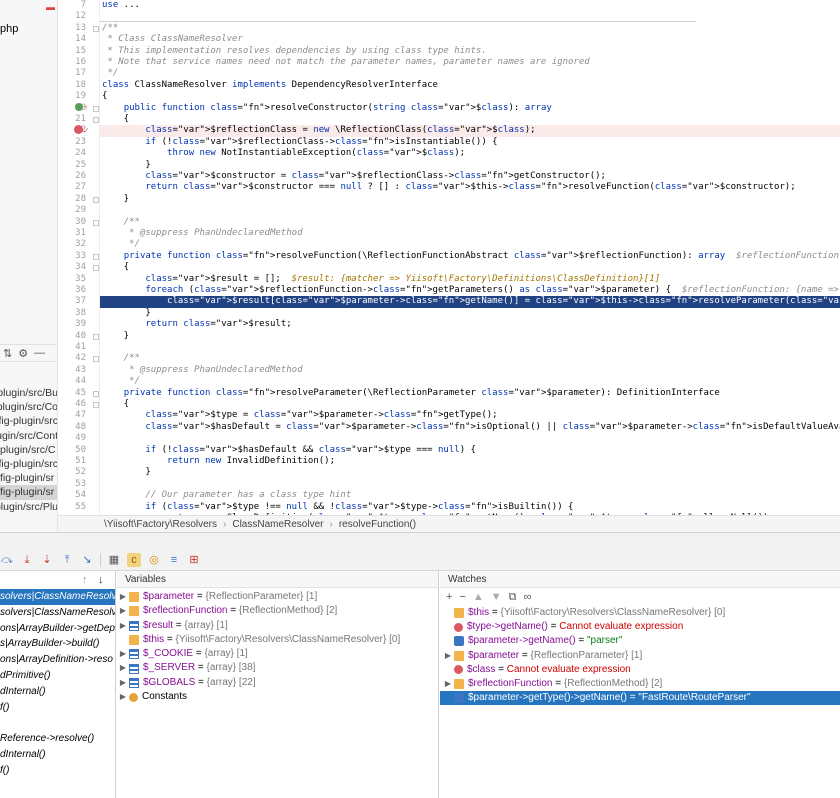 This screenshot has width=840, height=798. I want to click on glasses-icon: ∞, so click(528, 597).